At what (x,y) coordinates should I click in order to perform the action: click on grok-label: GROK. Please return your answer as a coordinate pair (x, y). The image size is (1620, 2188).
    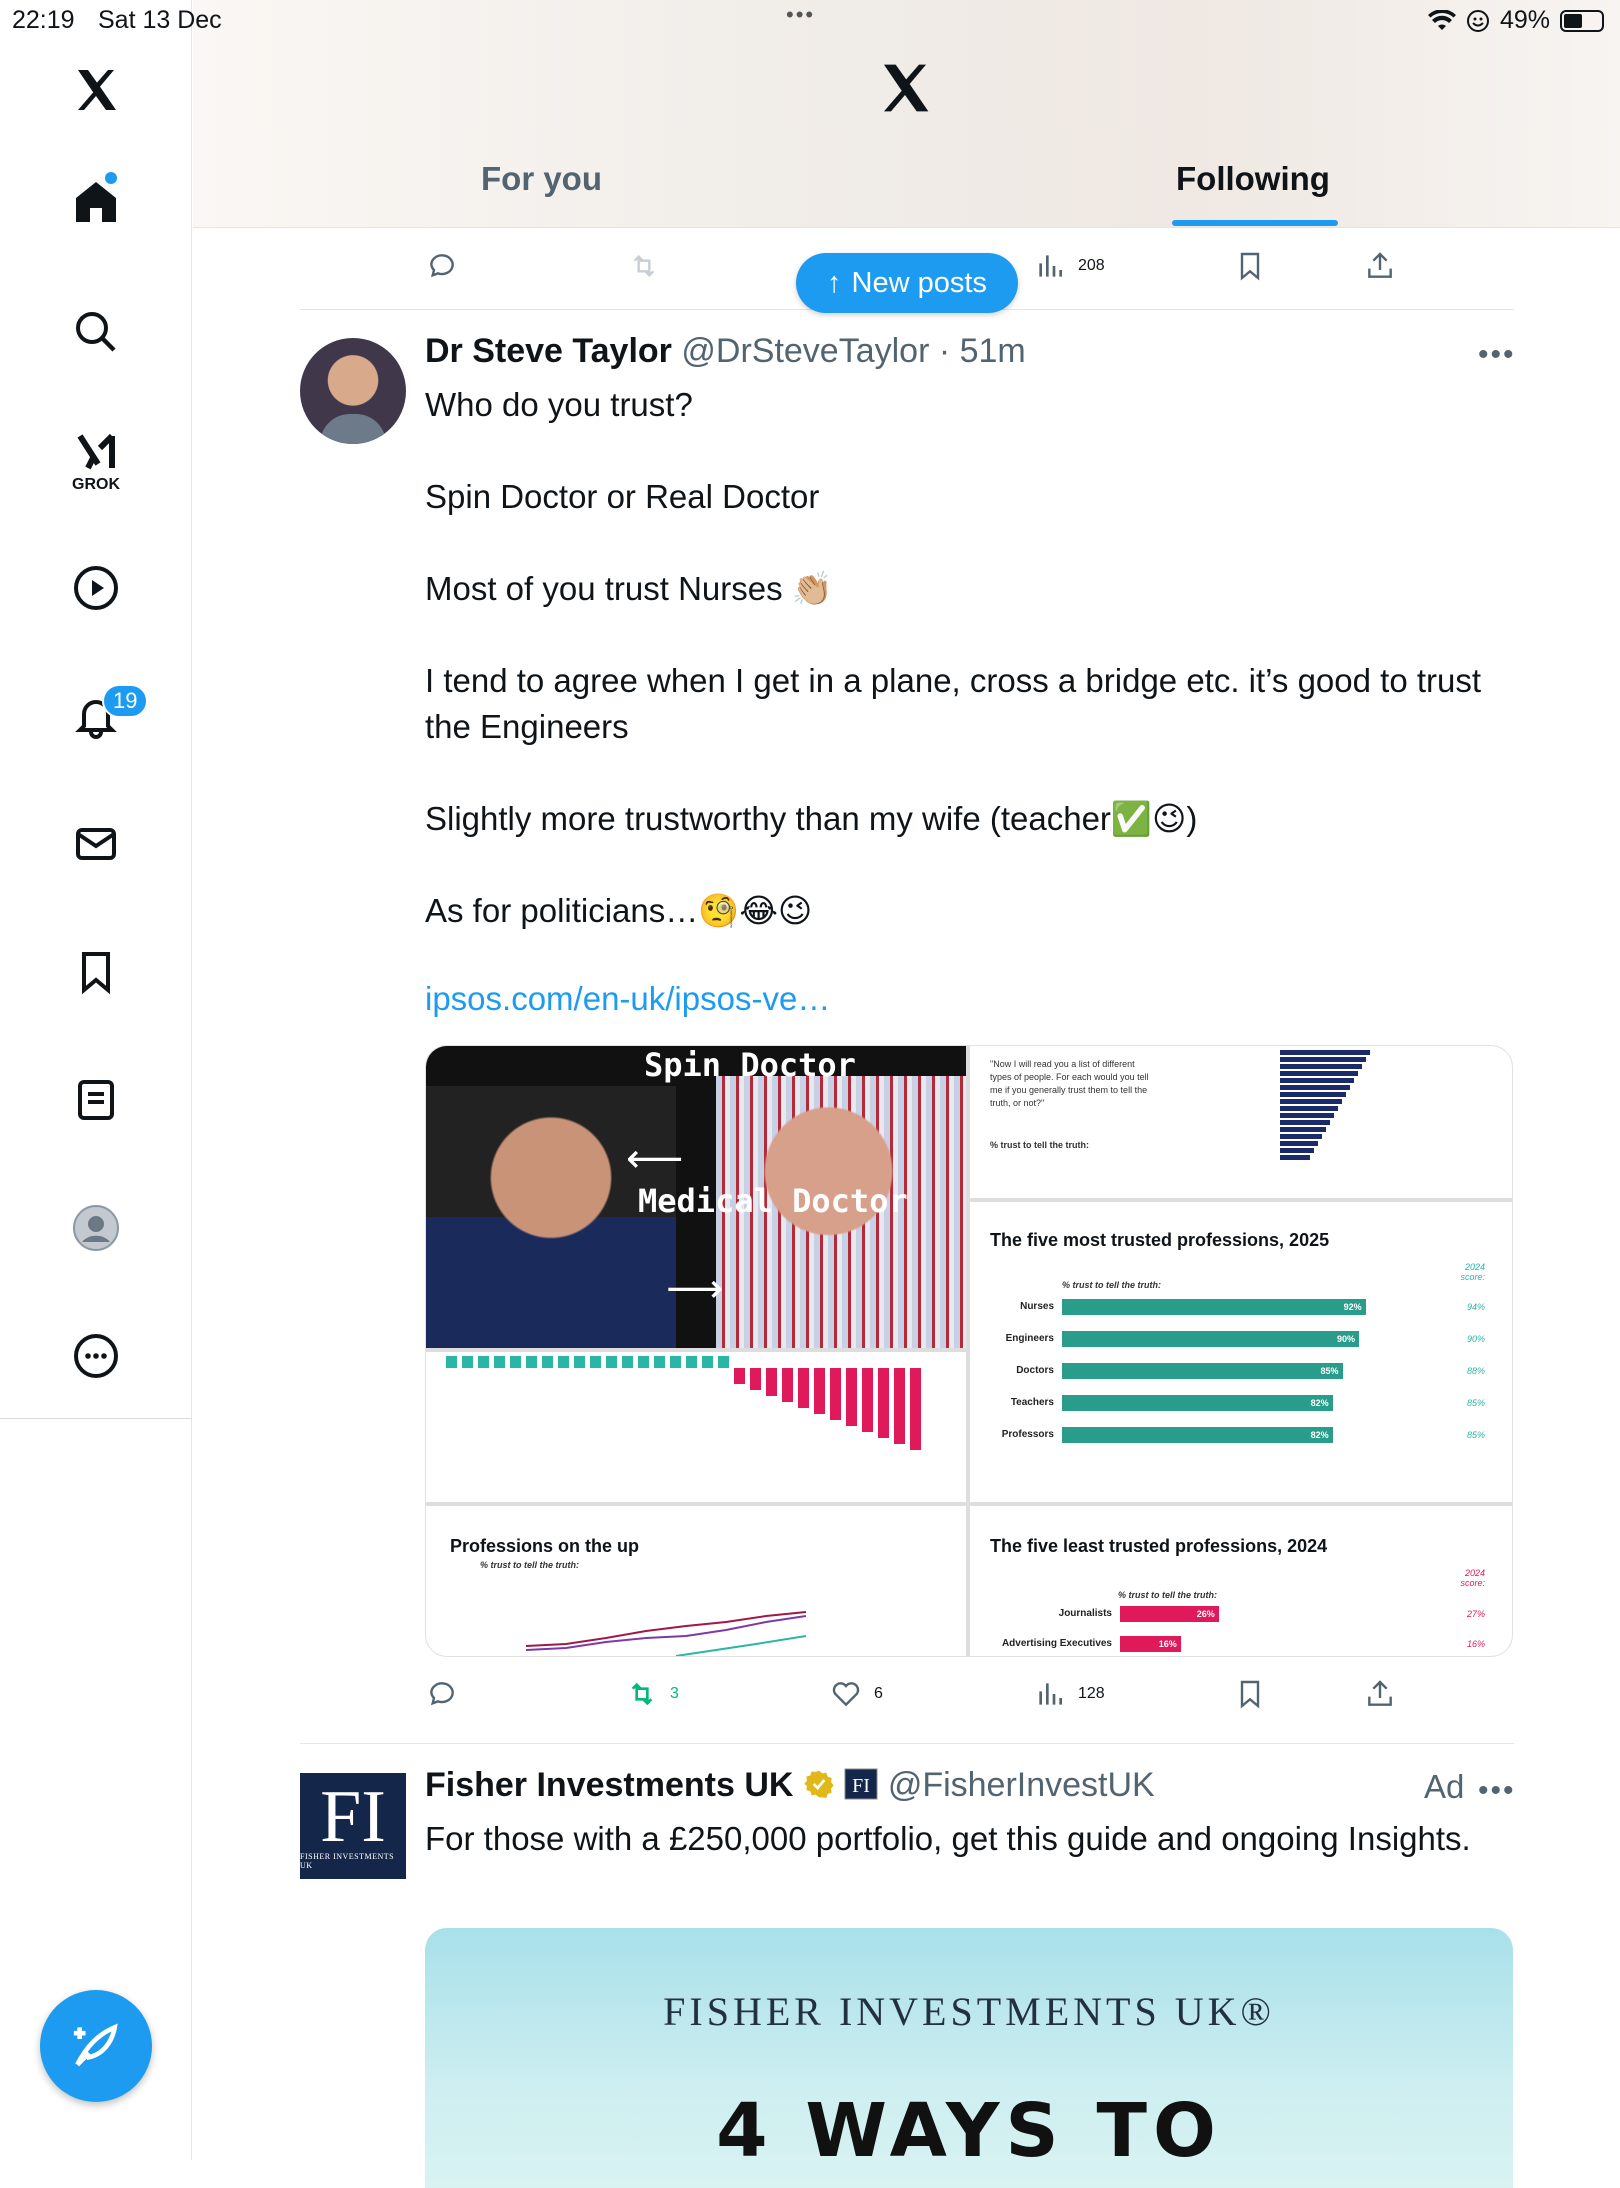
    Looking at the image, I should click on (96, 484).